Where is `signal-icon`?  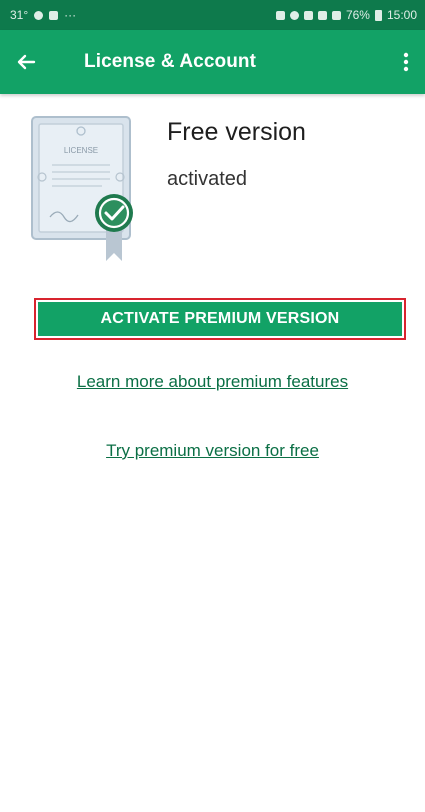 signal-icon is located at coordinates (336, 15).